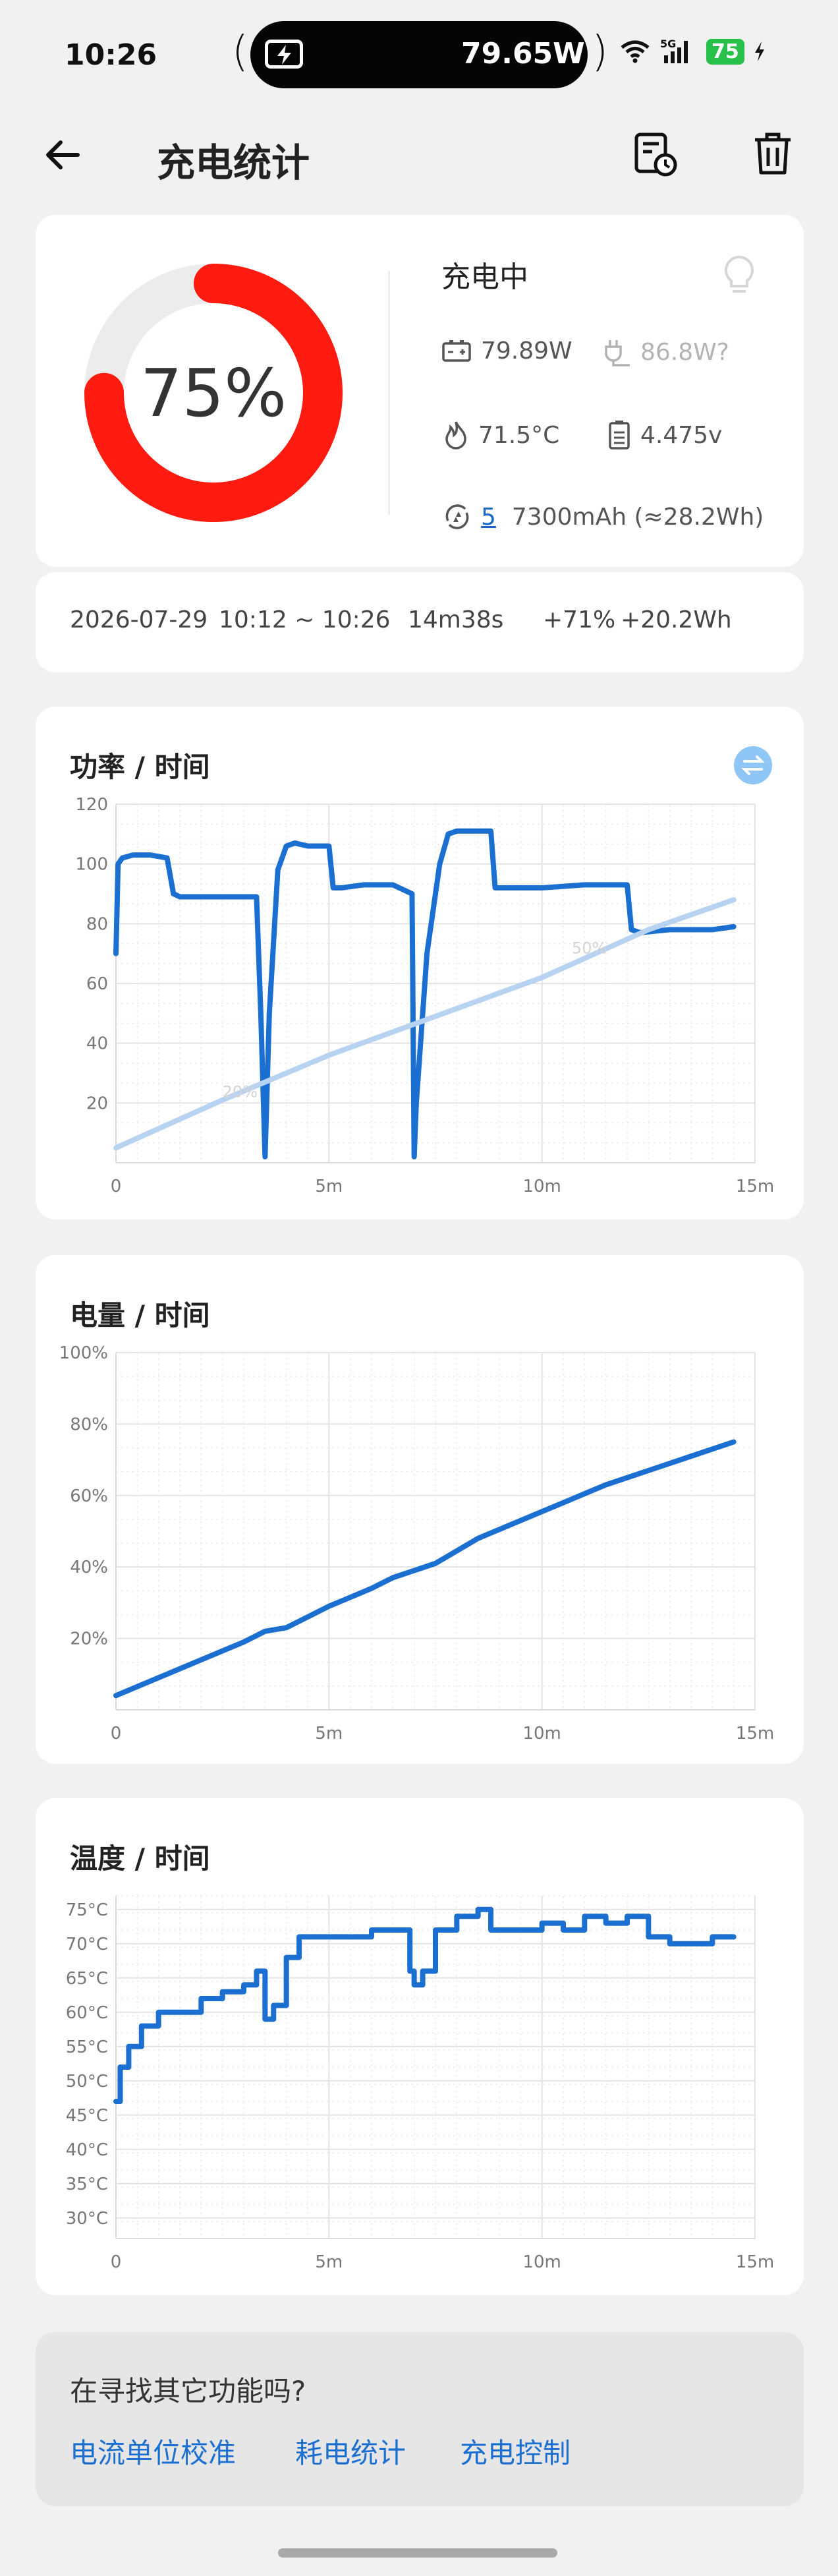 The width and height of the screenshot is (838, 2576). Describe the element at coordinates (617, 353) in the screenshot. I see `plug-icon` at that location.